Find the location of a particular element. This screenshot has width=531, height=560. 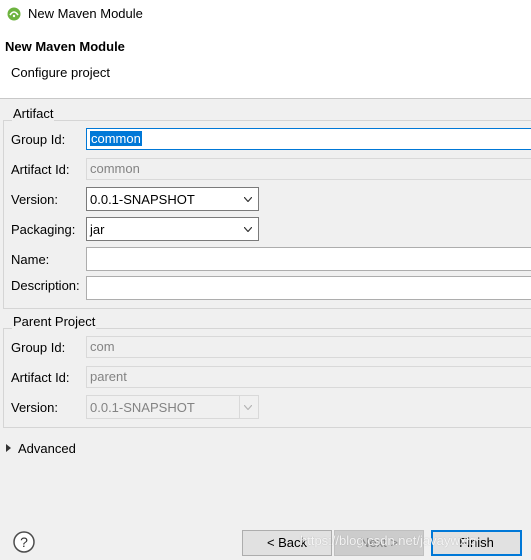

back-button-label: < Back is located at coordinates (287, 542).